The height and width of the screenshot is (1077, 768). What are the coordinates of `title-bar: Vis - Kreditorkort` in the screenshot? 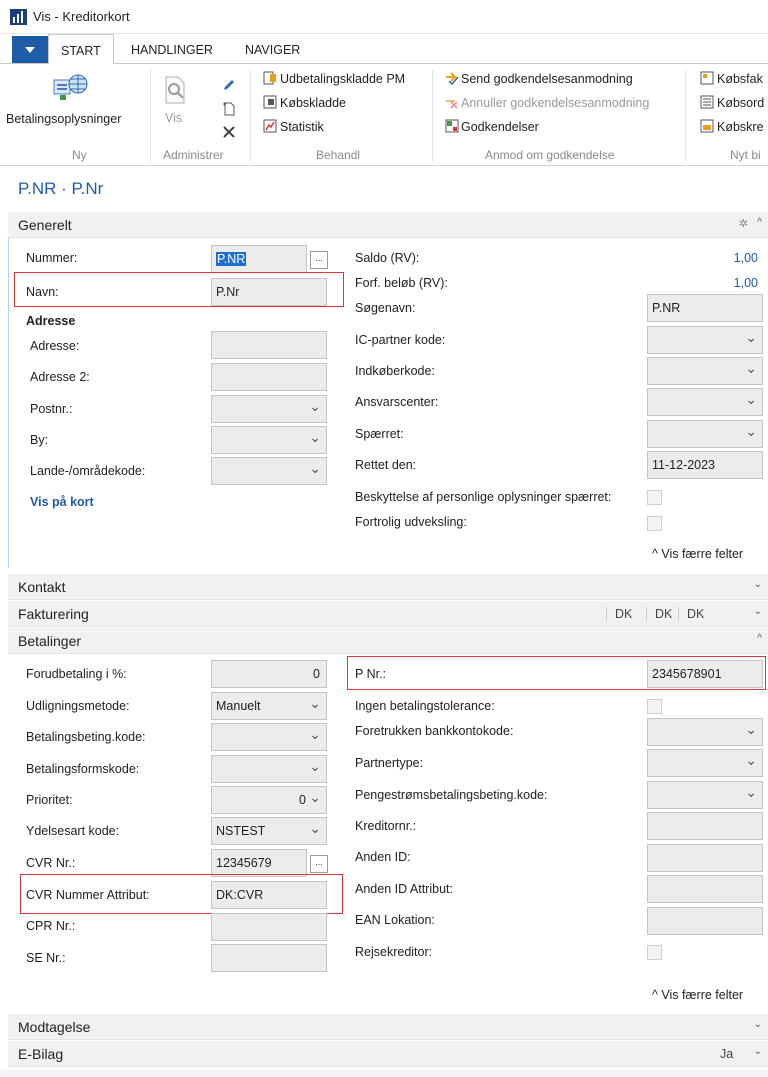 It's located at (384, 17).